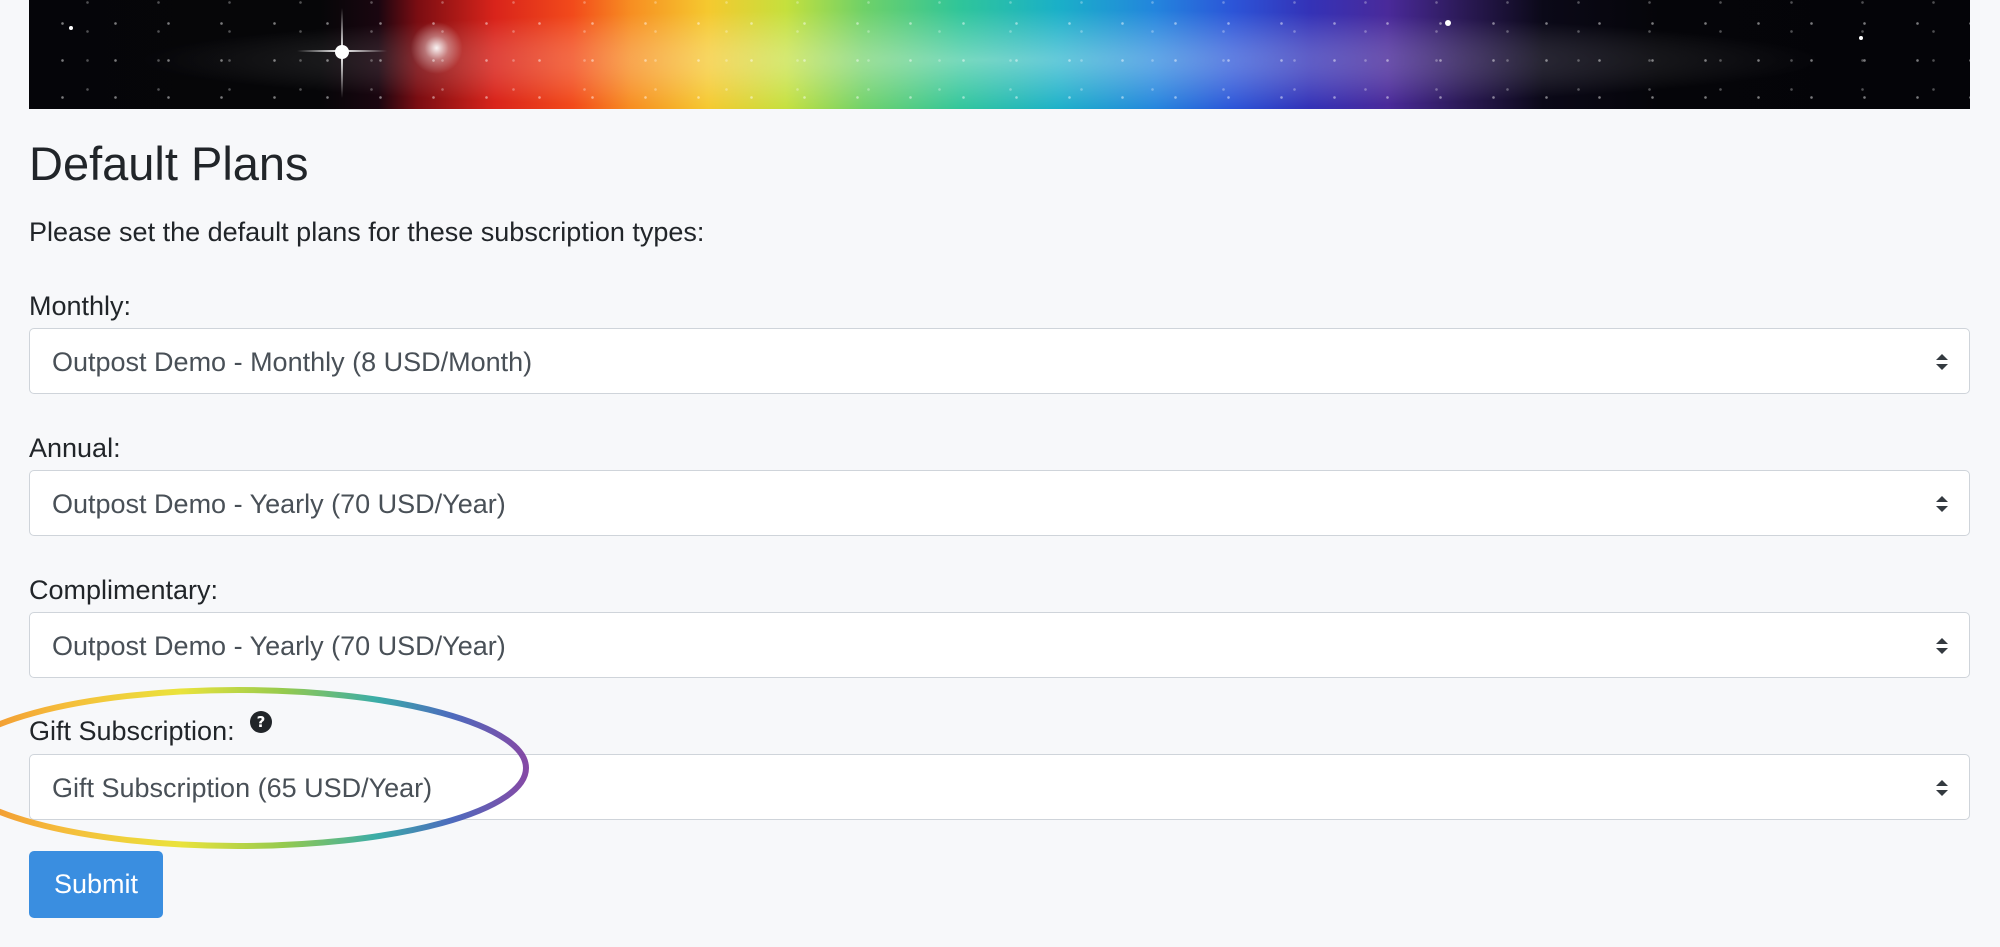 This screenshot has height=947, width=2000. What do you see at coordinates (75, 448) in the screenshot?
I see `annual-label: Annual:` at bounding box center [75, 448].